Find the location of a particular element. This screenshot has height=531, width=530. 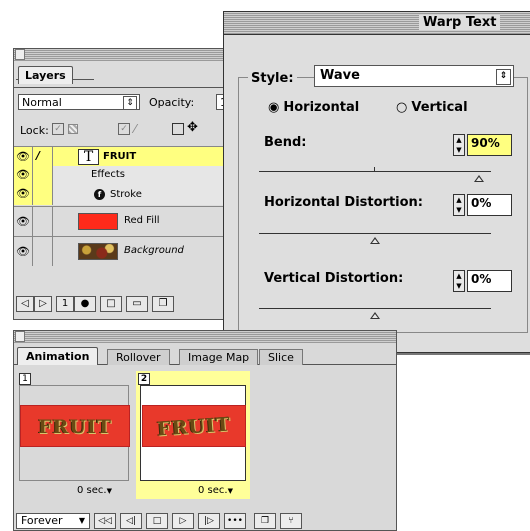

v-distortion-slider-thumb is located at coordinates (375, 315).